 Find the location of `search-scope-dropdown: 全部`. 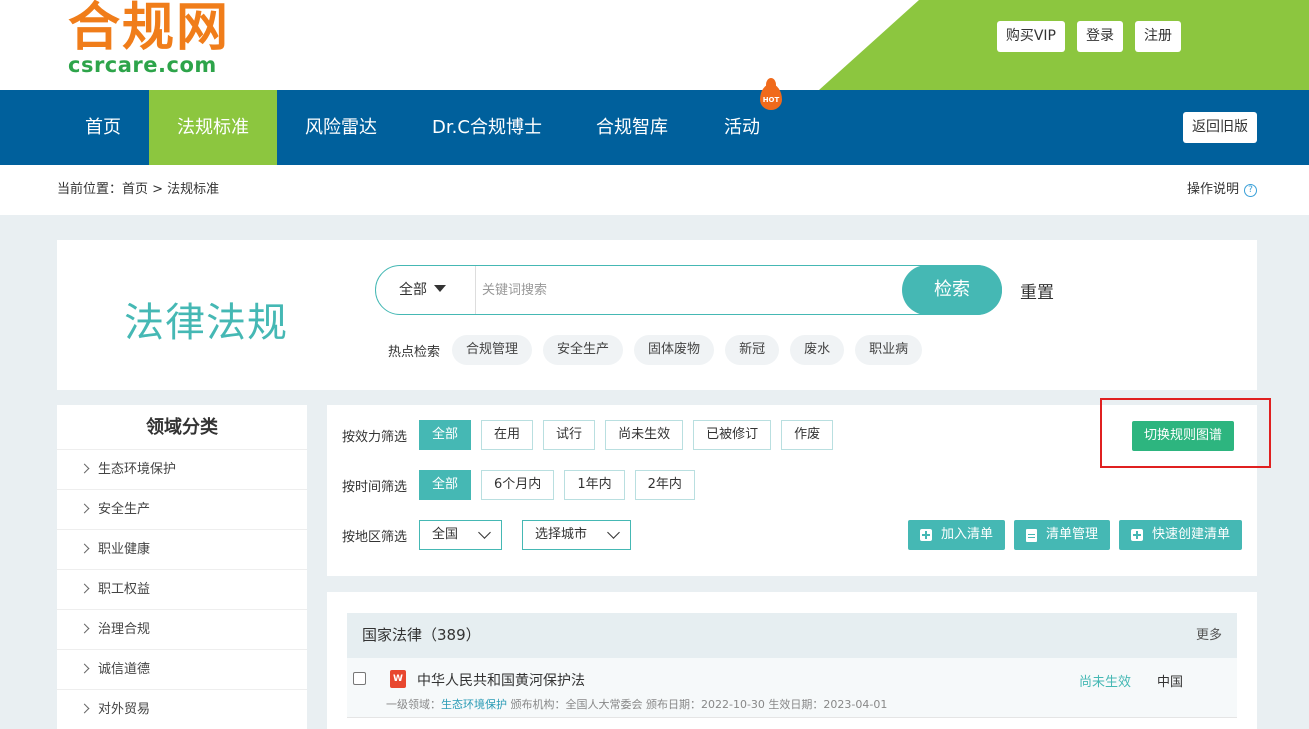

search-scope-dropdown: 全部 is located at coordinates (426, 290).